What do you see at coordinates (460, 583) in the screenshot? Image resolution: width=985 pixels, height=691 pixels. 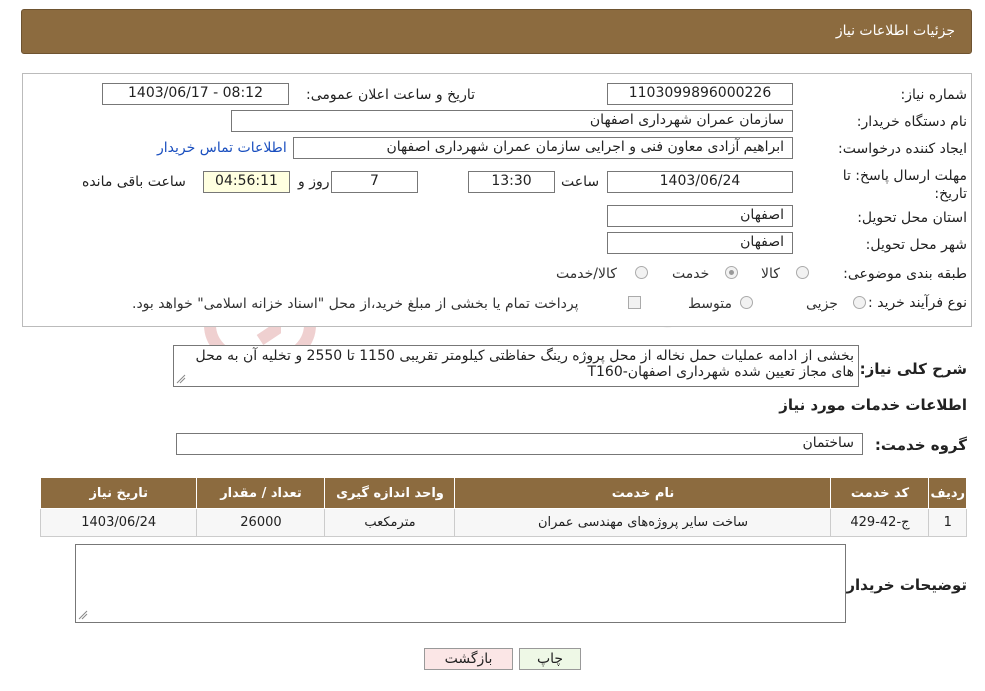 I see `buyer-notes-textarea` at bounding box center [460, 583].